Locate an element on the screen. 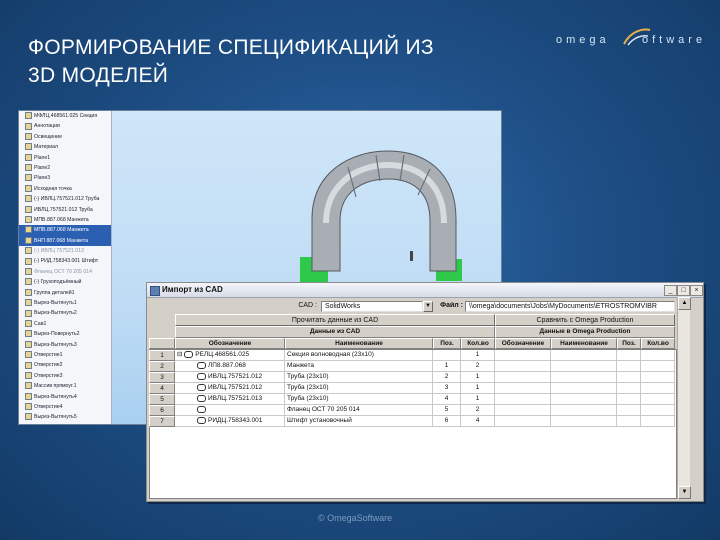 The width and height of the screenshot is (720, 540). cell-pos: 2 is located at coordinates (447, 377).